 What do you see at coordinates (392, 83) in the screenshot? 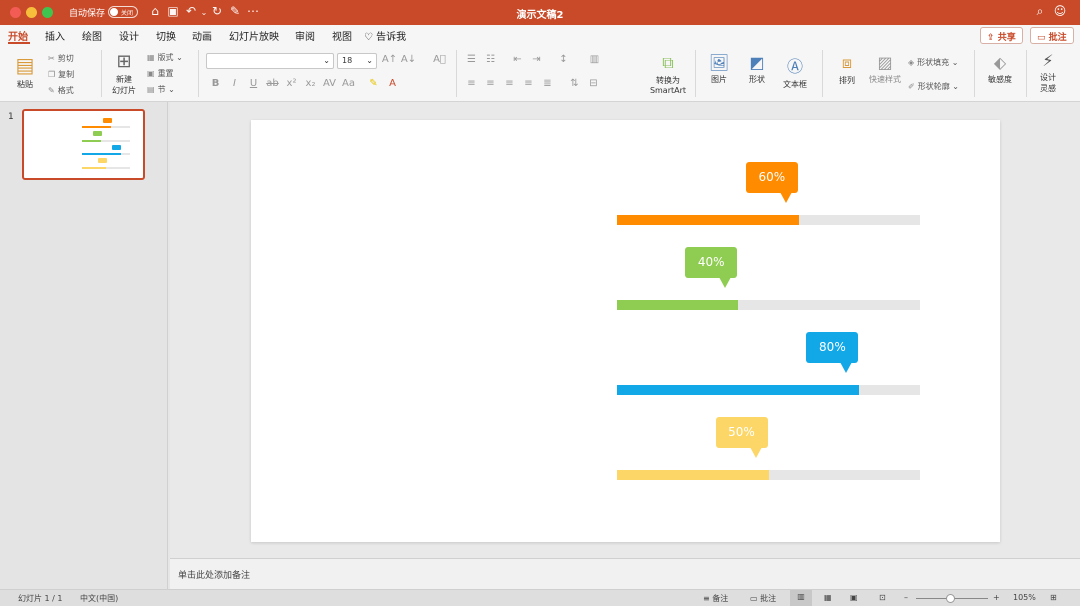
I see `font-color-icon: A` at bounding box center [392, 83].